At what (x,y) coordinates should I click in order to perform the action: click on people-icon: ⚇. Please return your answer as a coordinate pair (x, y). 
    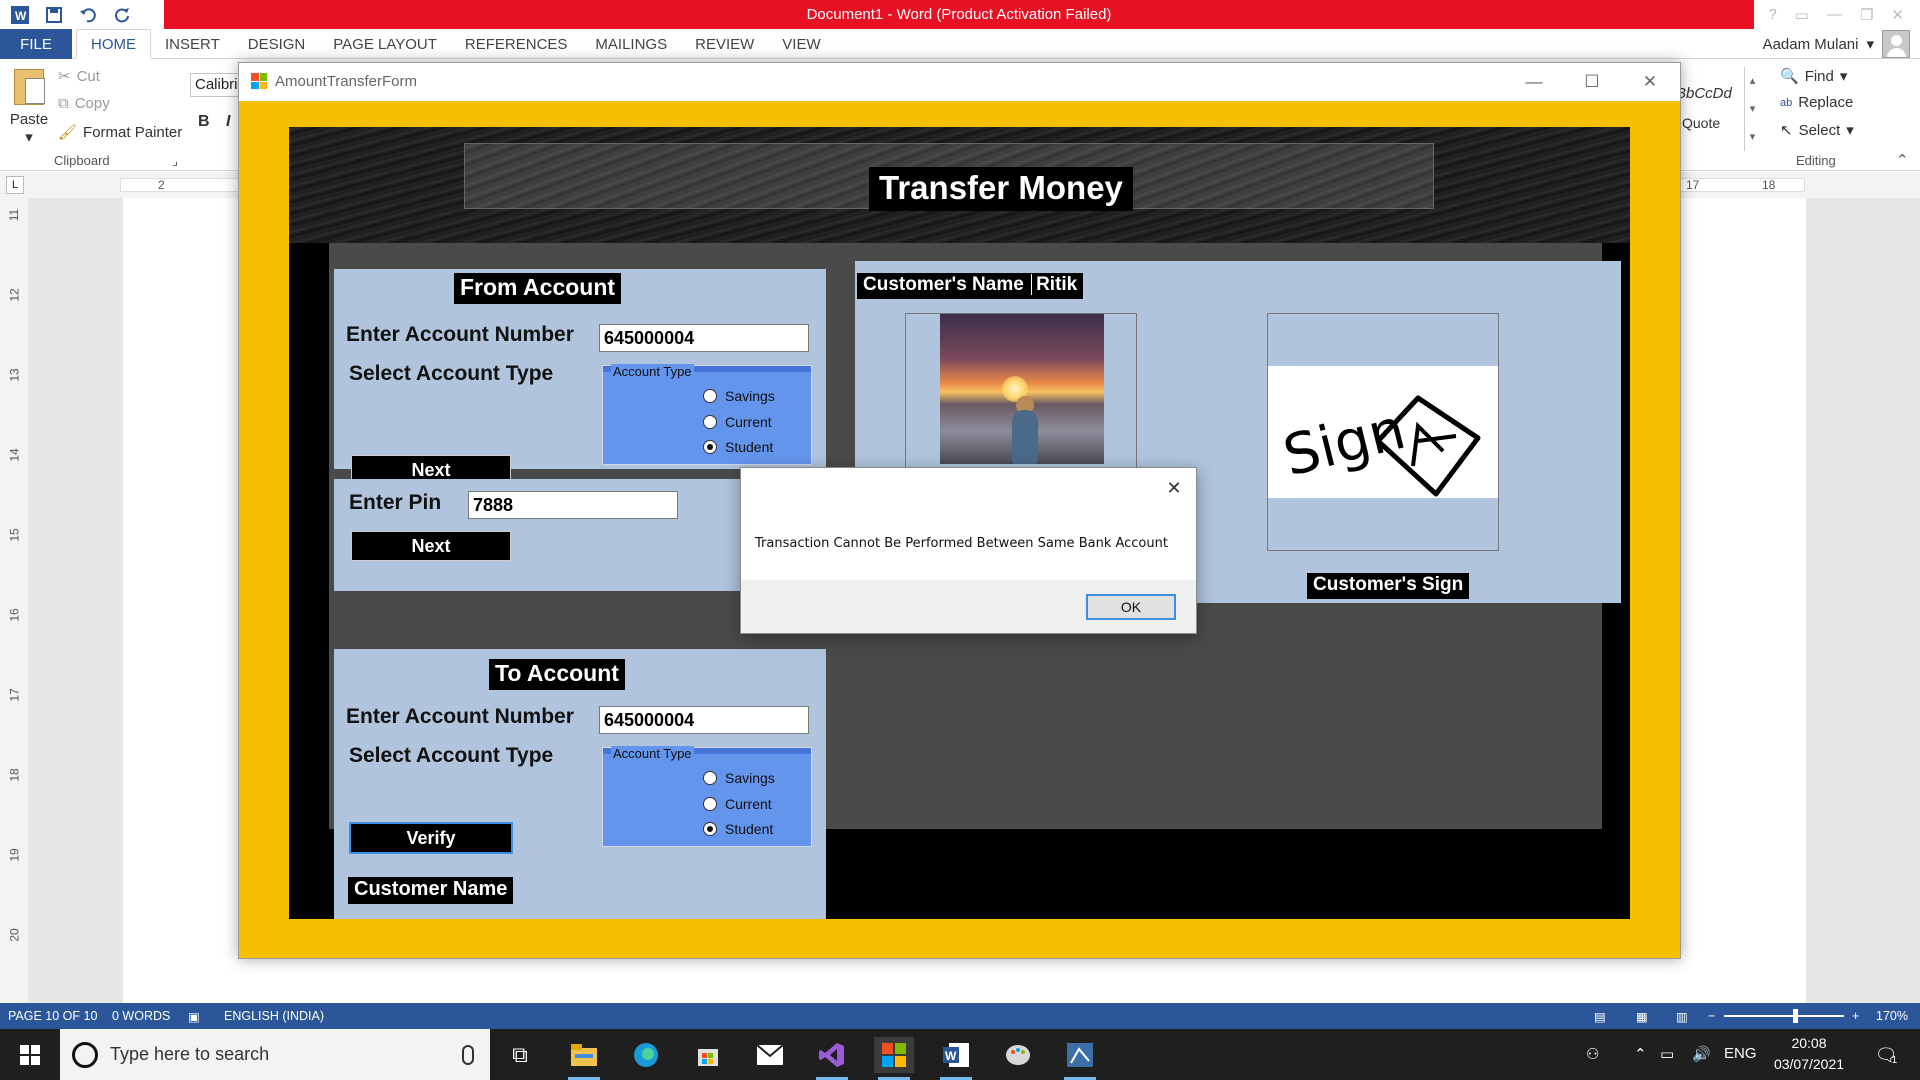
    Looking at the image, I should click on (1592, 1054).